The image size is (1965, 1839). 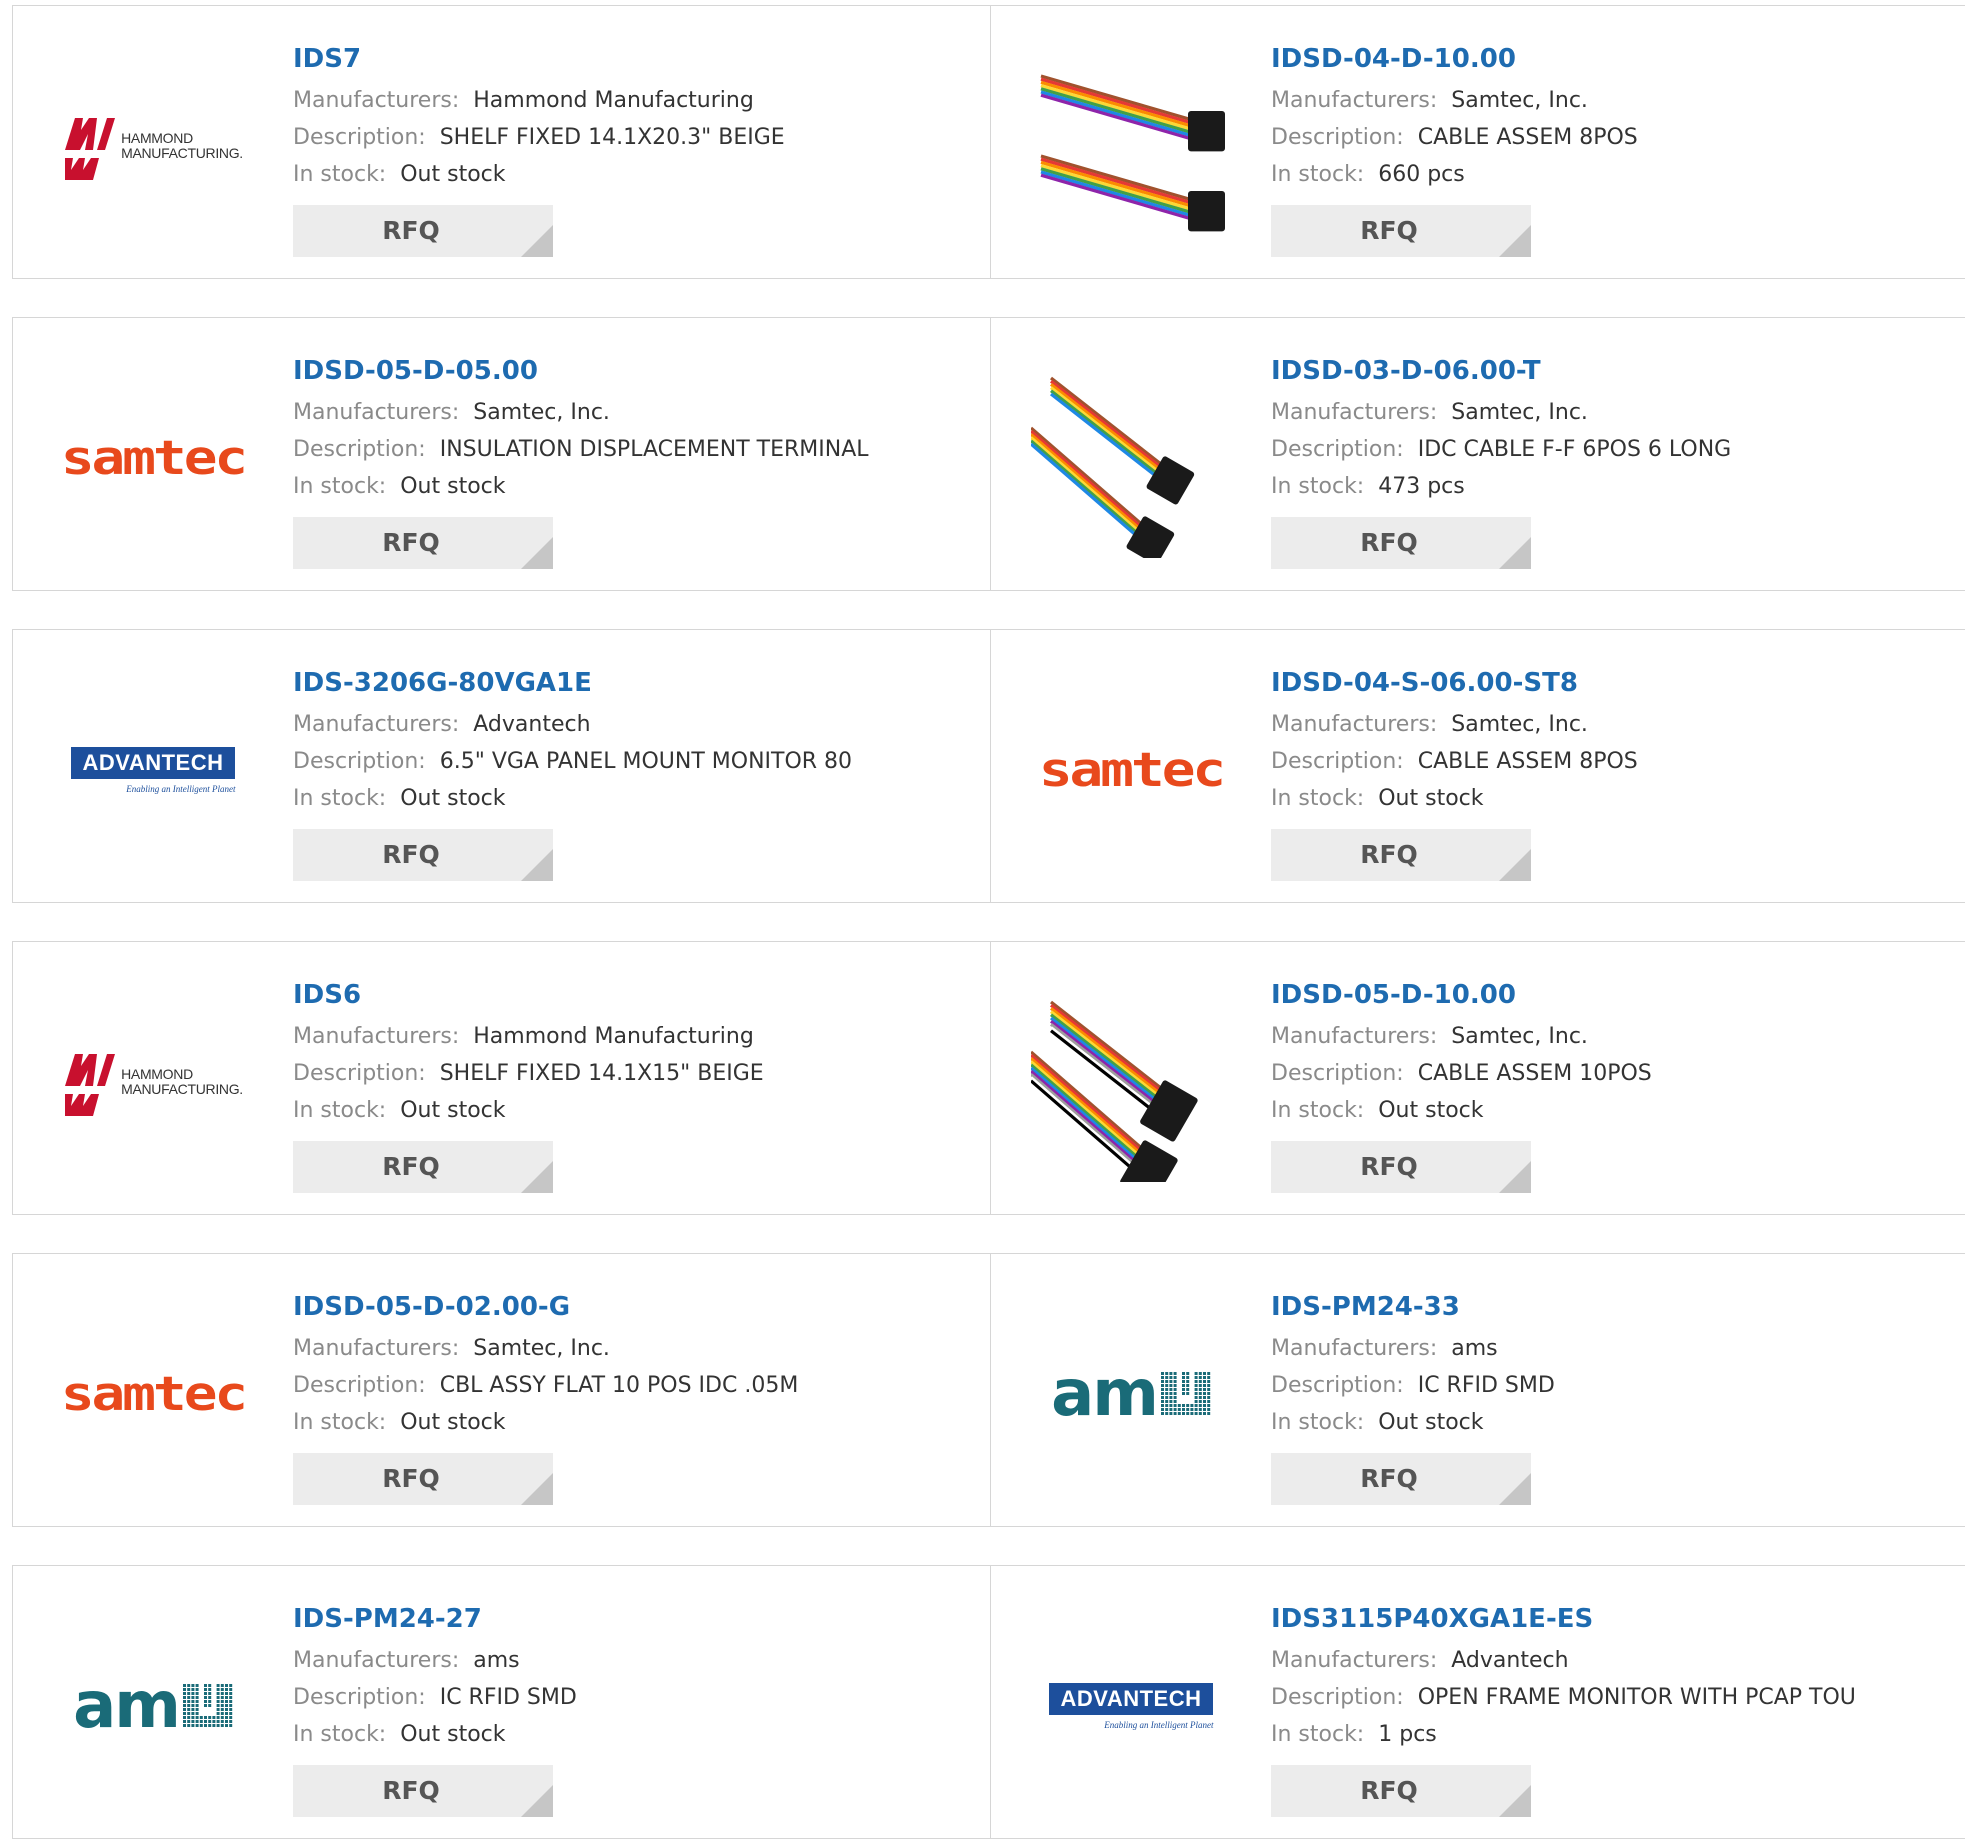 I want to click on hammond-logo-line1: HAMMOND, so click(x=157, y=1074).